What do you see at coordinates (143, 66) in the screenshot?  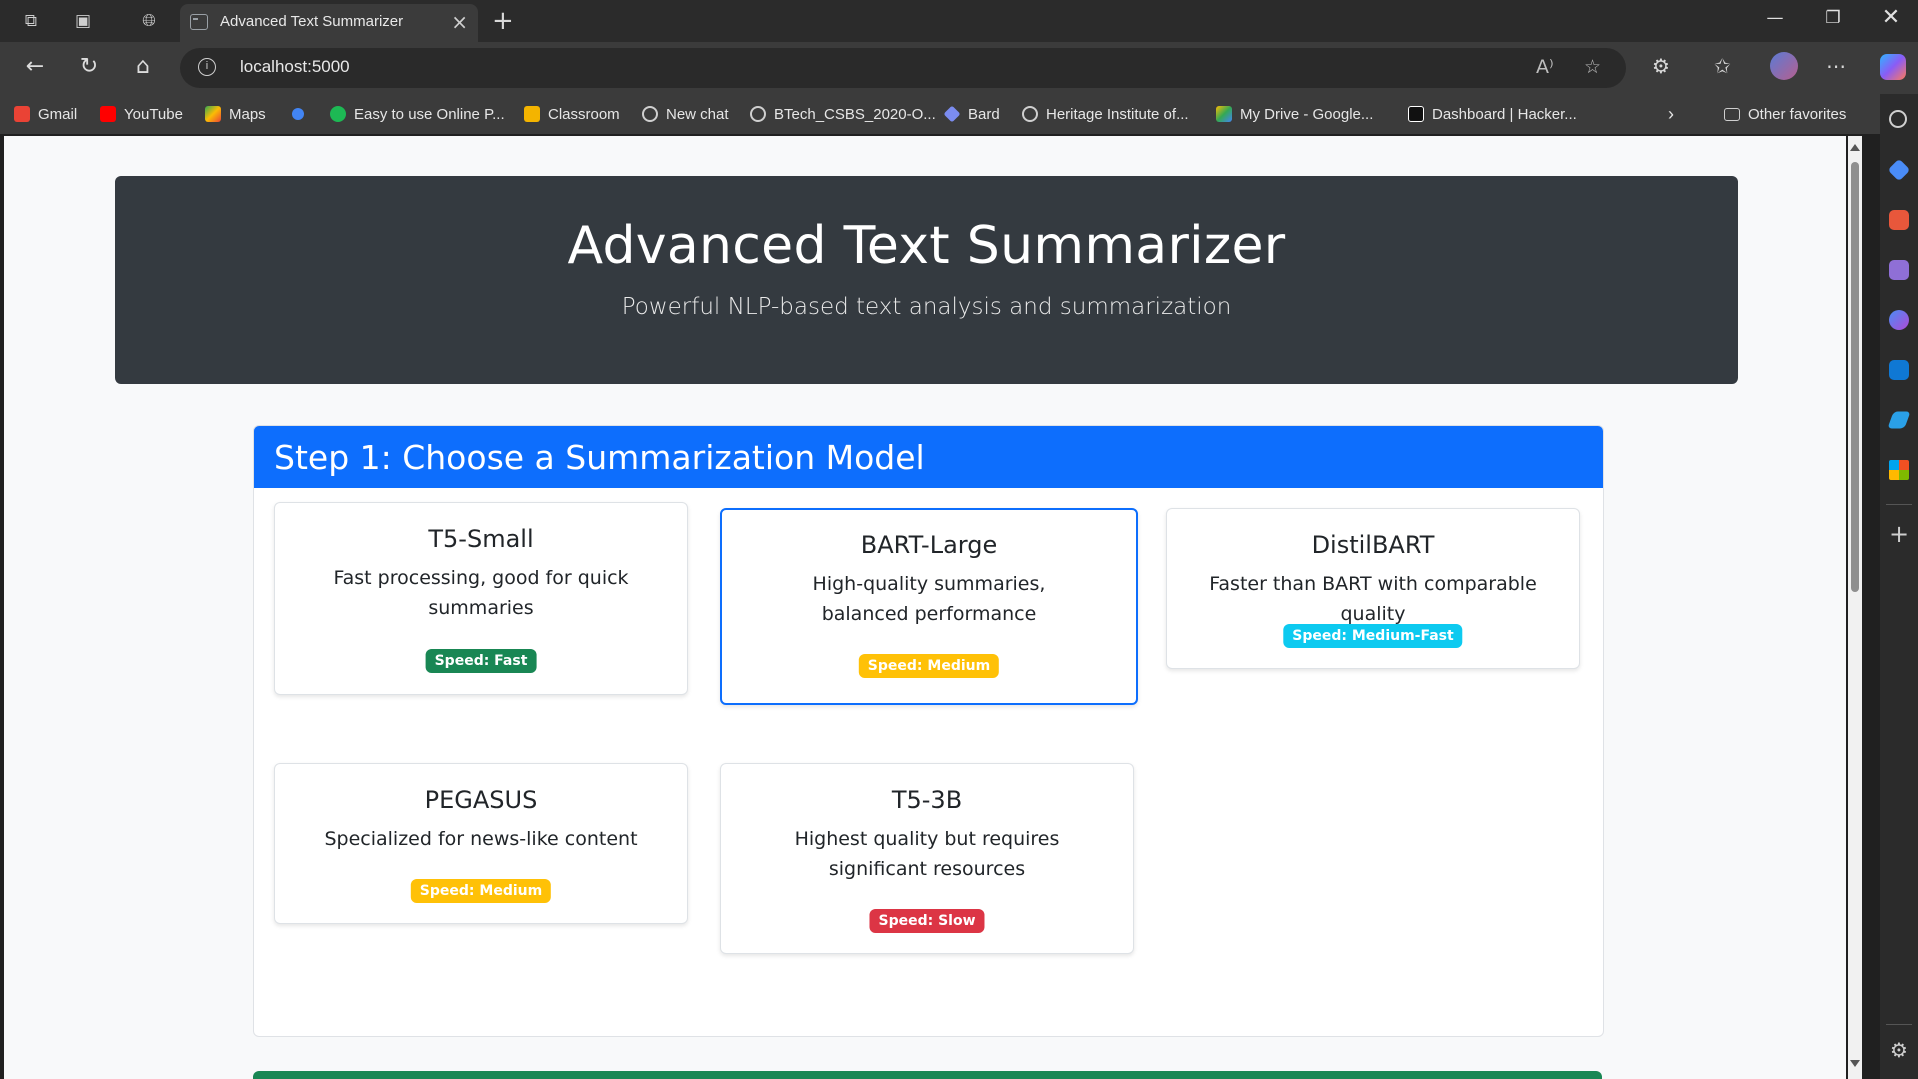 I see `home-icon: ⌂` at bounding box center [143, 66].